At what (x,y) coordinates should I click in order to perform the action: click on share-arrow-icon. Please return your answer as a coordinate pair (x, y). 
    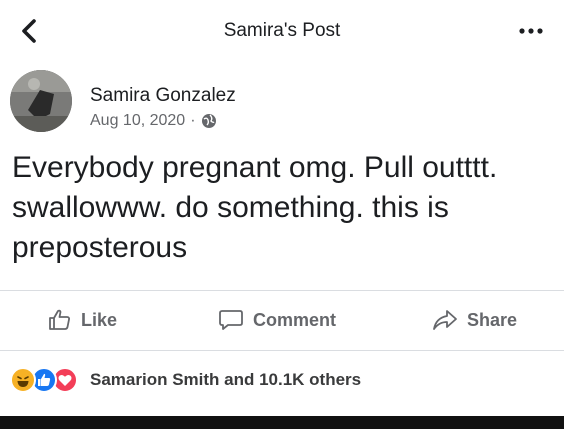
    Looking at the image, I should click on (445, 320).